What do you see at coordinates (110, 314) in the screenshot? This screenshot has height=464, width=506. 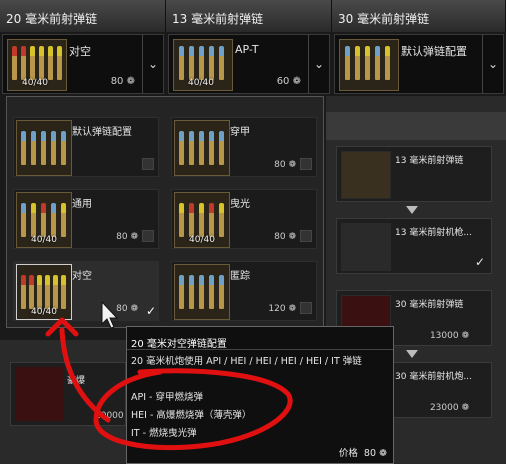 I see `mouse-cursor-icon` at bounding box center [110, 314].